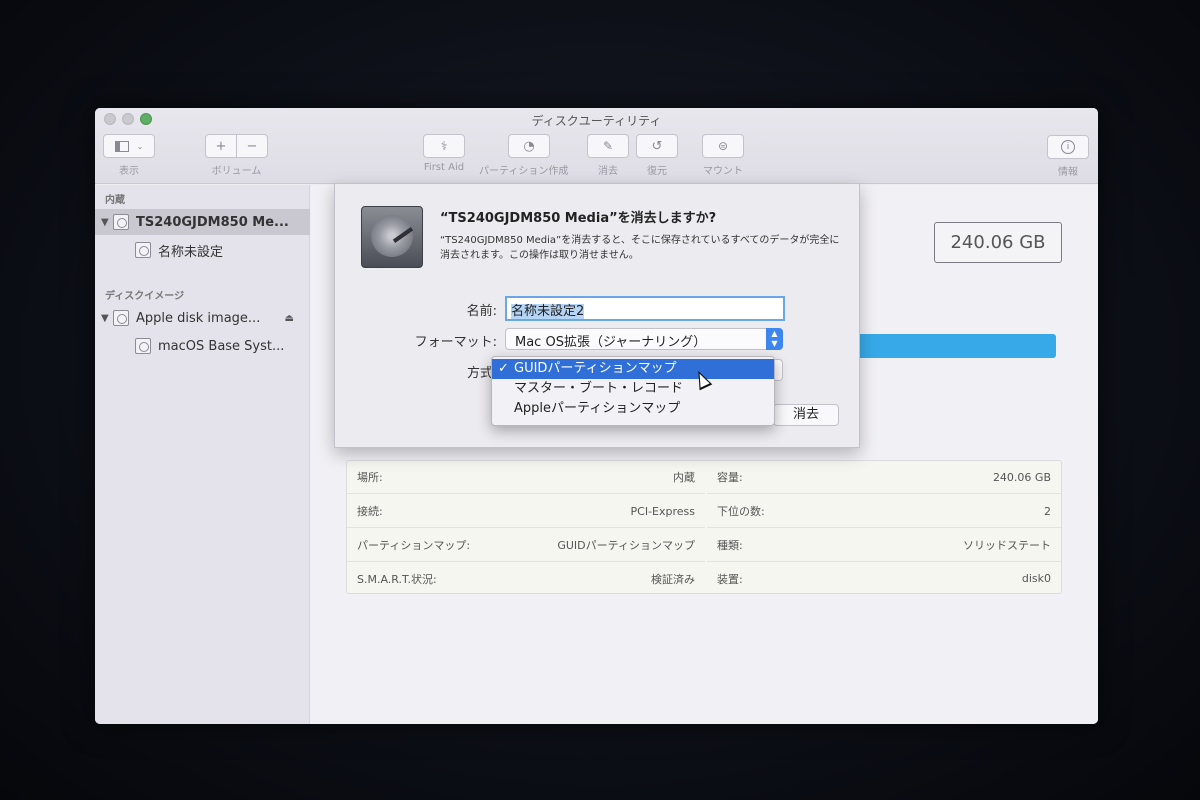 The image size is (1200, 800). I want to click on restore-label: 復元, so click(657, 171).